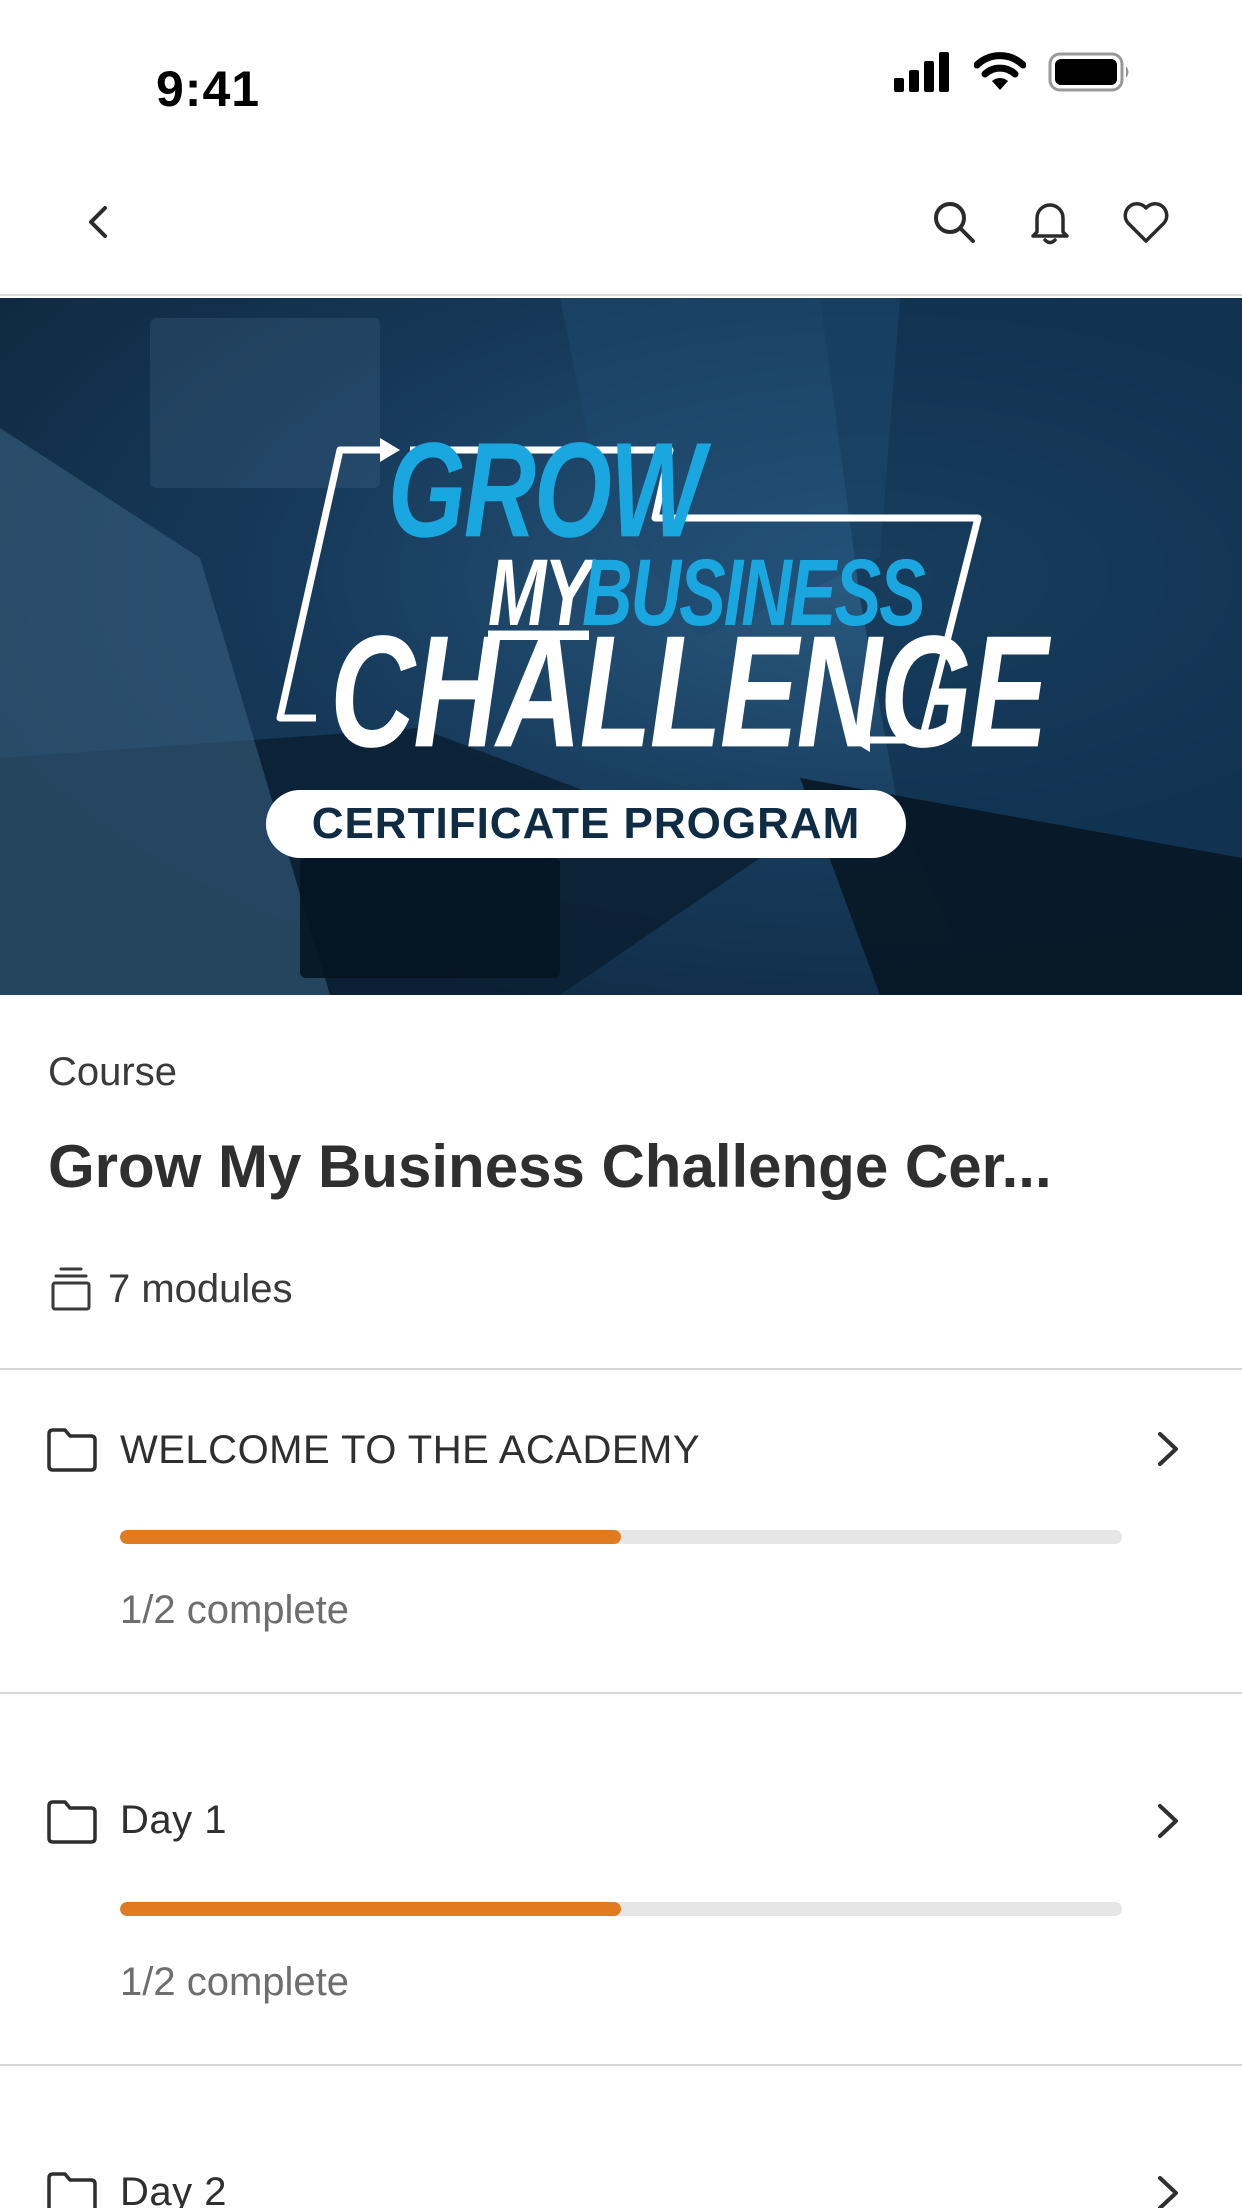 The image size is (1242, 2208). I want to click on module-title: Day 1, so click(173, 1820).